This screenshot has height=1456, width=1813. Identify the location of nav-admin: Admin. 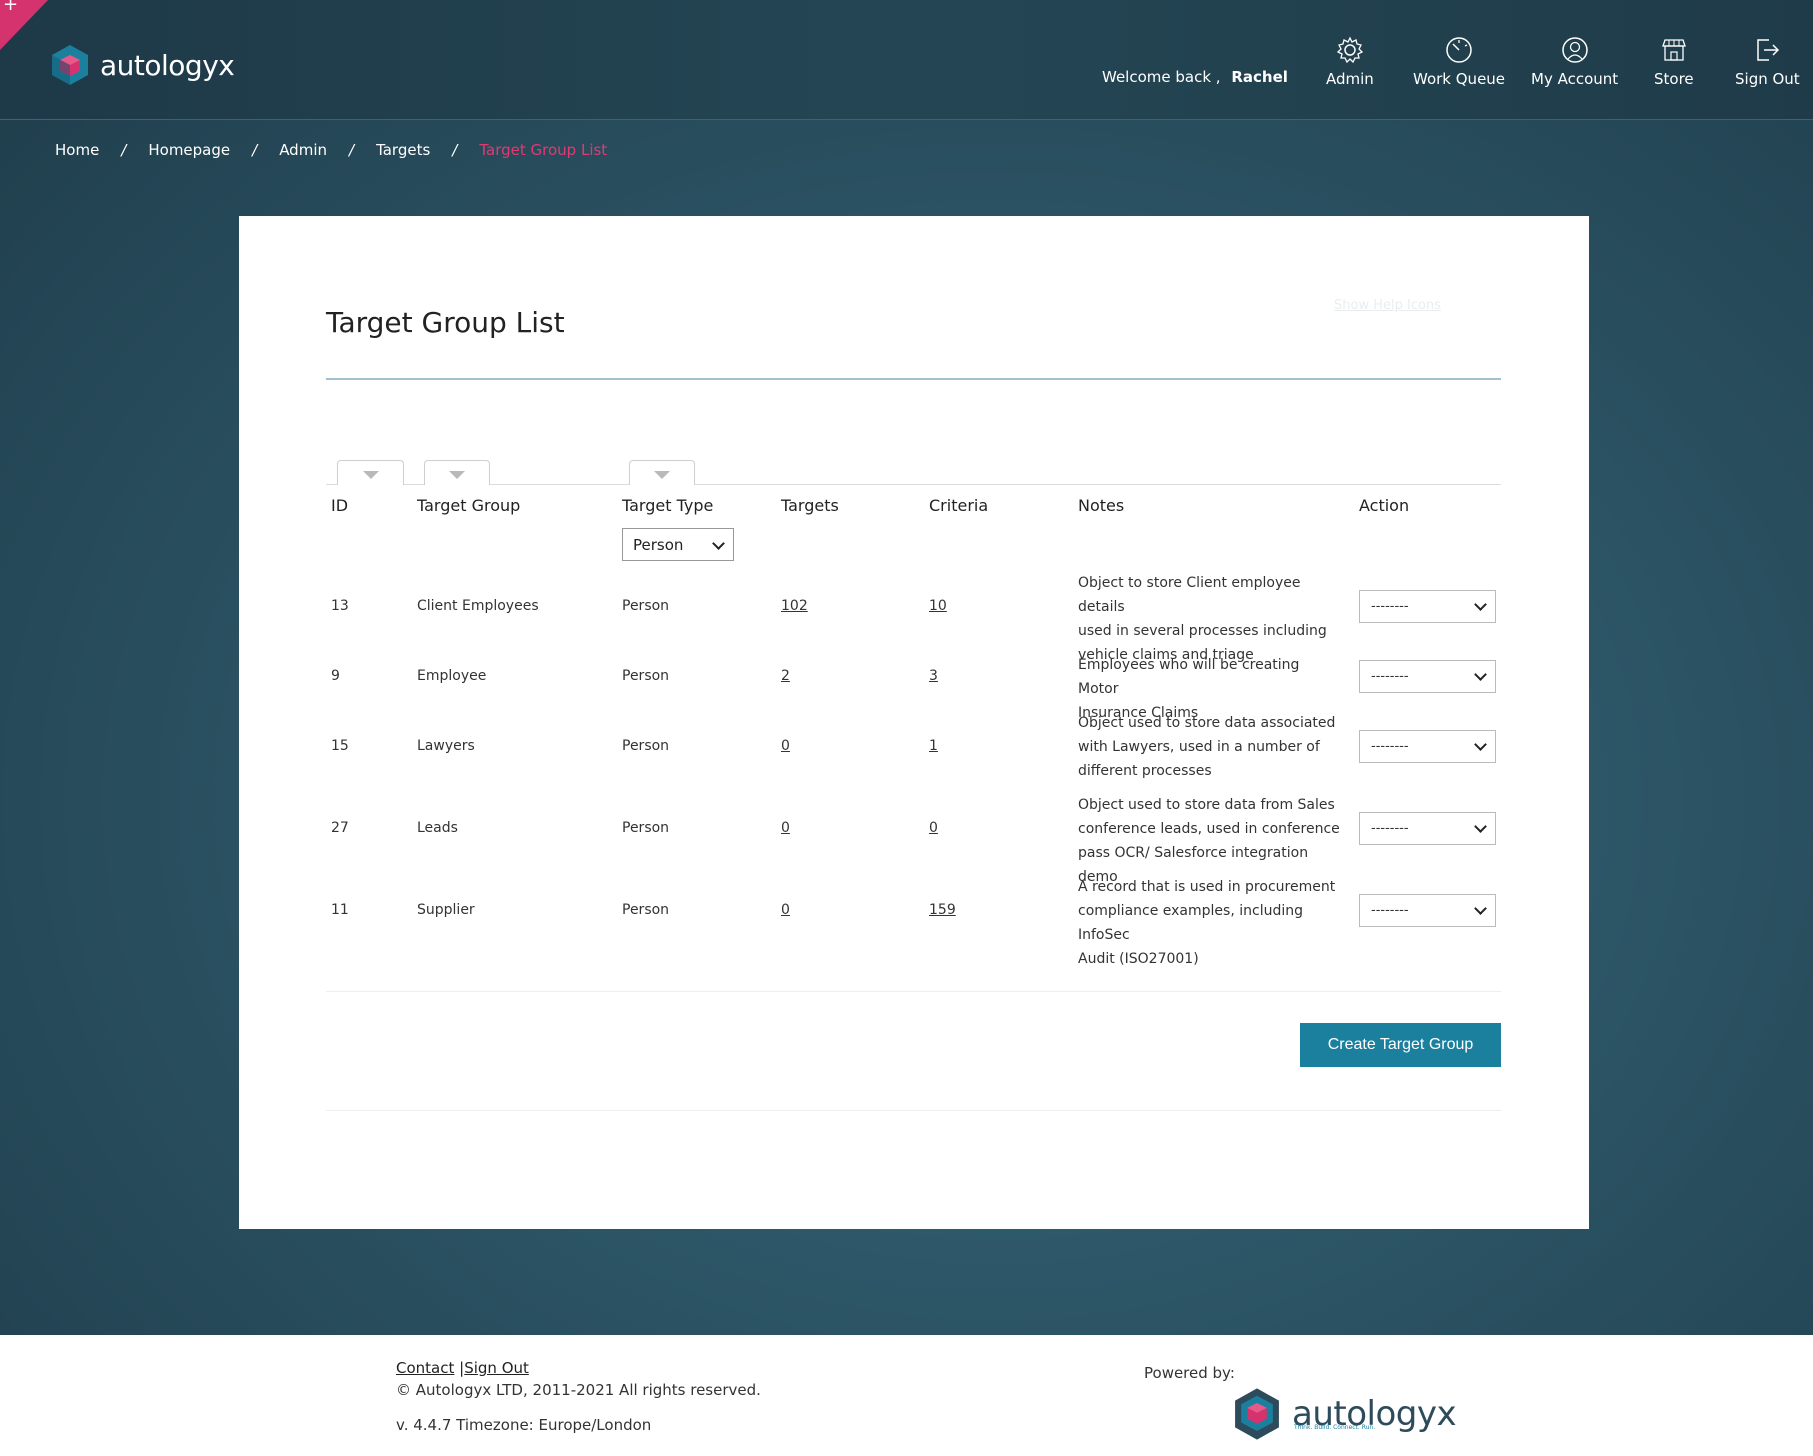
(1350, 62).